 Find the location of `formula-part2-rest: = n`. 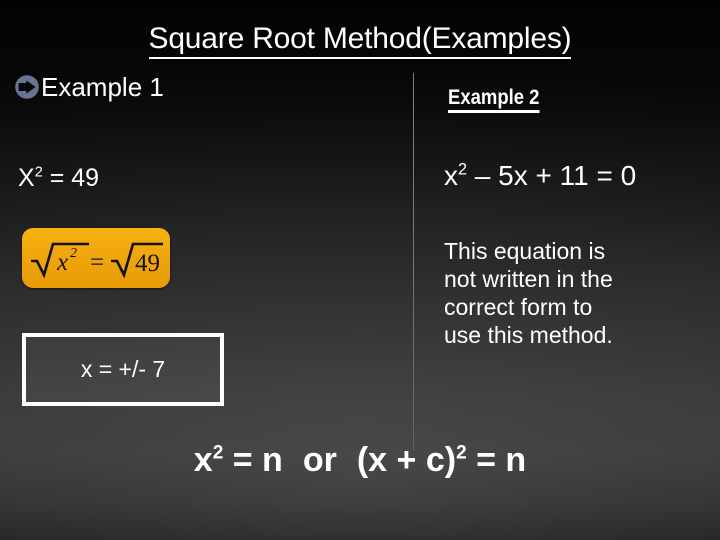

formula-part2-rest: = n is located at coordinates (496, 460).